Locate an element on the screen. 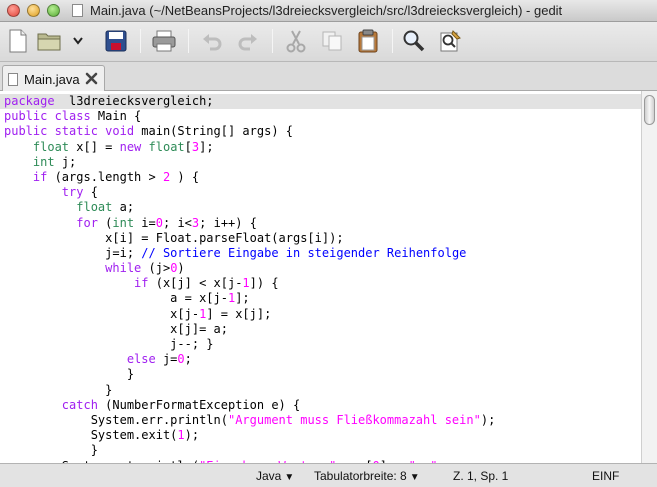 The height and width of the screenshot is (487, 657). code-token: j=i; is located at coordinates (73, 252).